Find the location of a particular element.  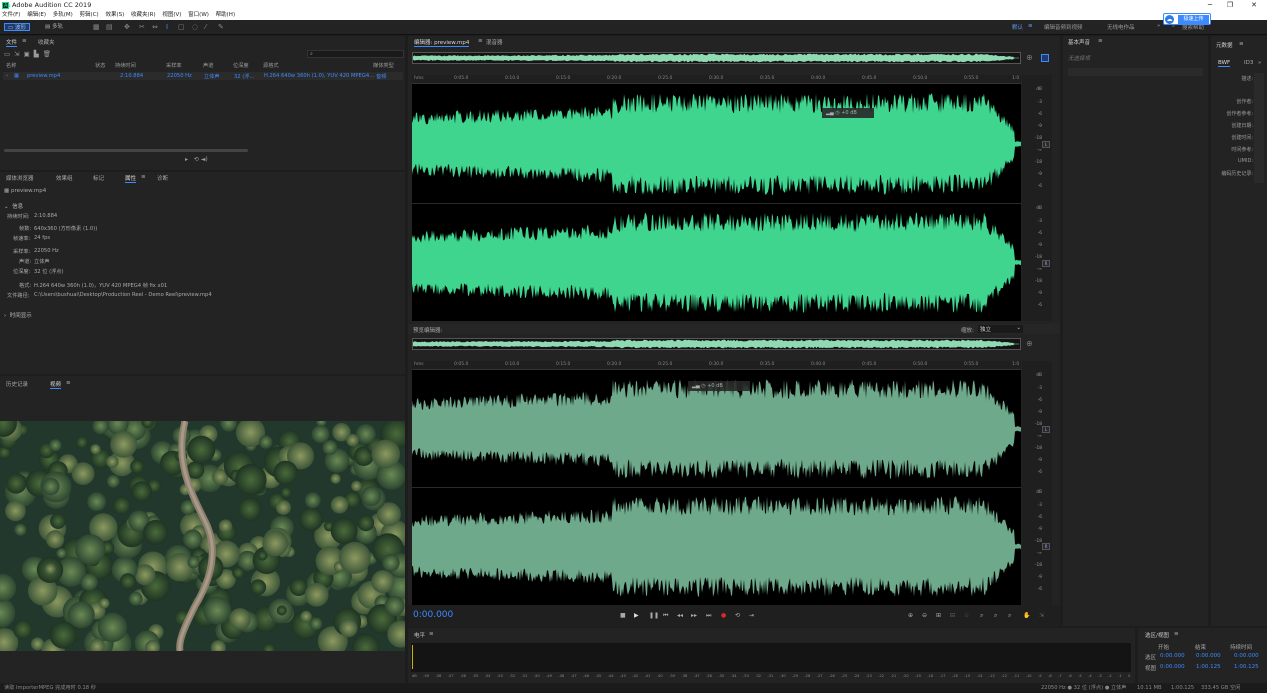

pause-icon: ❚❚ is located at coordinates (654, 615).